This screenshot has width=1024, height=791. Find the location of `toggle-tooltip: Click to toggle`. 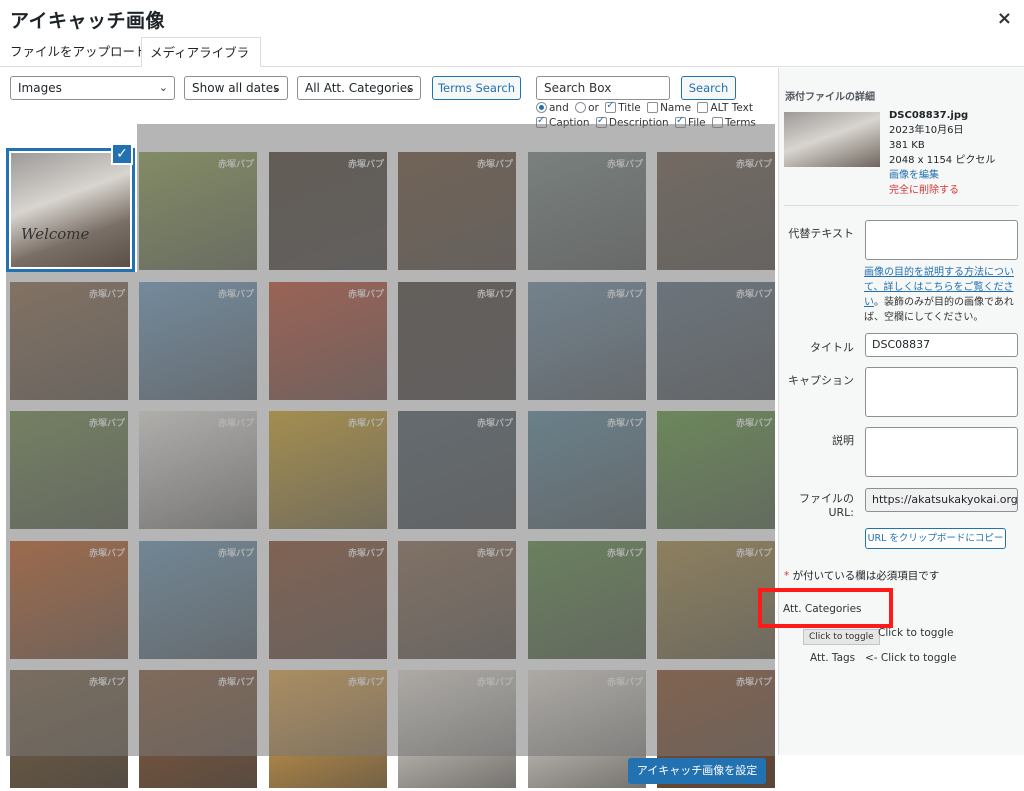

toggle-tooltip: Click to toggle is located at coordinates (841, 637).